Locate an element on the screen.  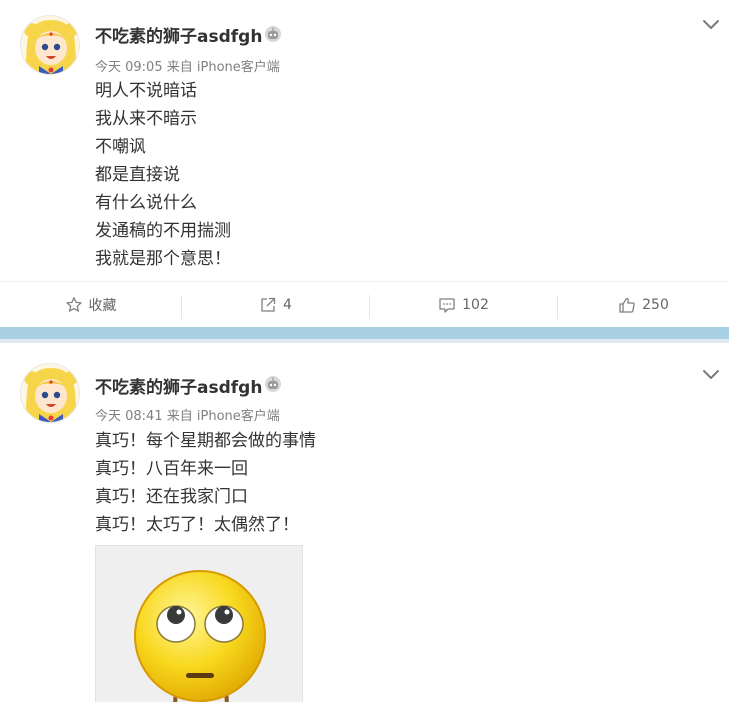
comment-button: 102 is located at coordinates (463, 305).